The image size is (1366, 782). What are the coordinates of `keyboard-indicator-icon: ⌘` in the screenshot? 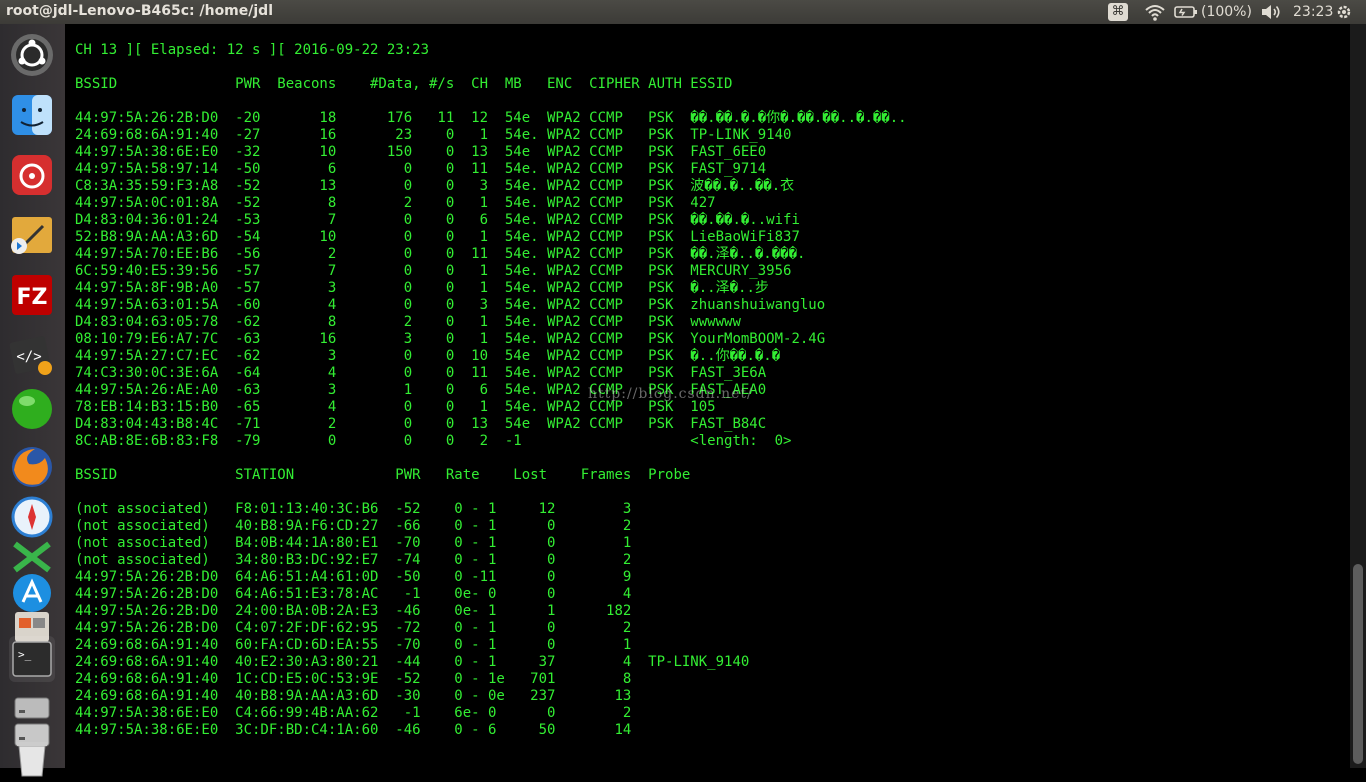 It's located at (1118, 12).